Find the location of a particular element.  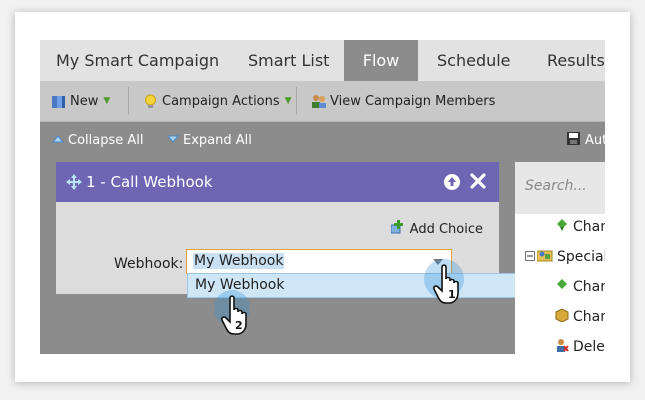

flow-step-header: 1 - Call Webhook is located at coordinates (277, 182).